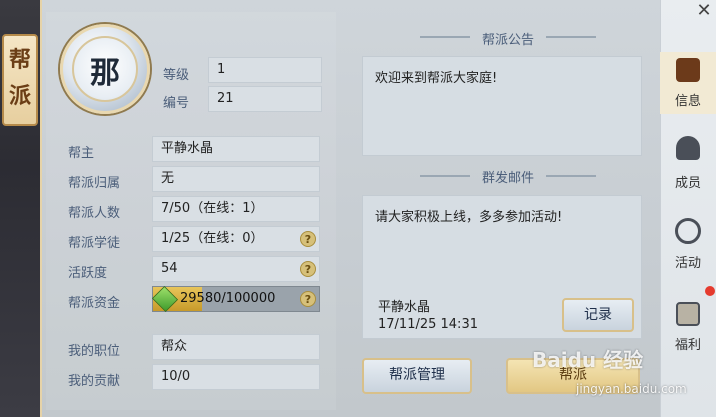  Describe the element at coordinates (236, 269) in the screenshot. I see `activity-value: 54` at that location.